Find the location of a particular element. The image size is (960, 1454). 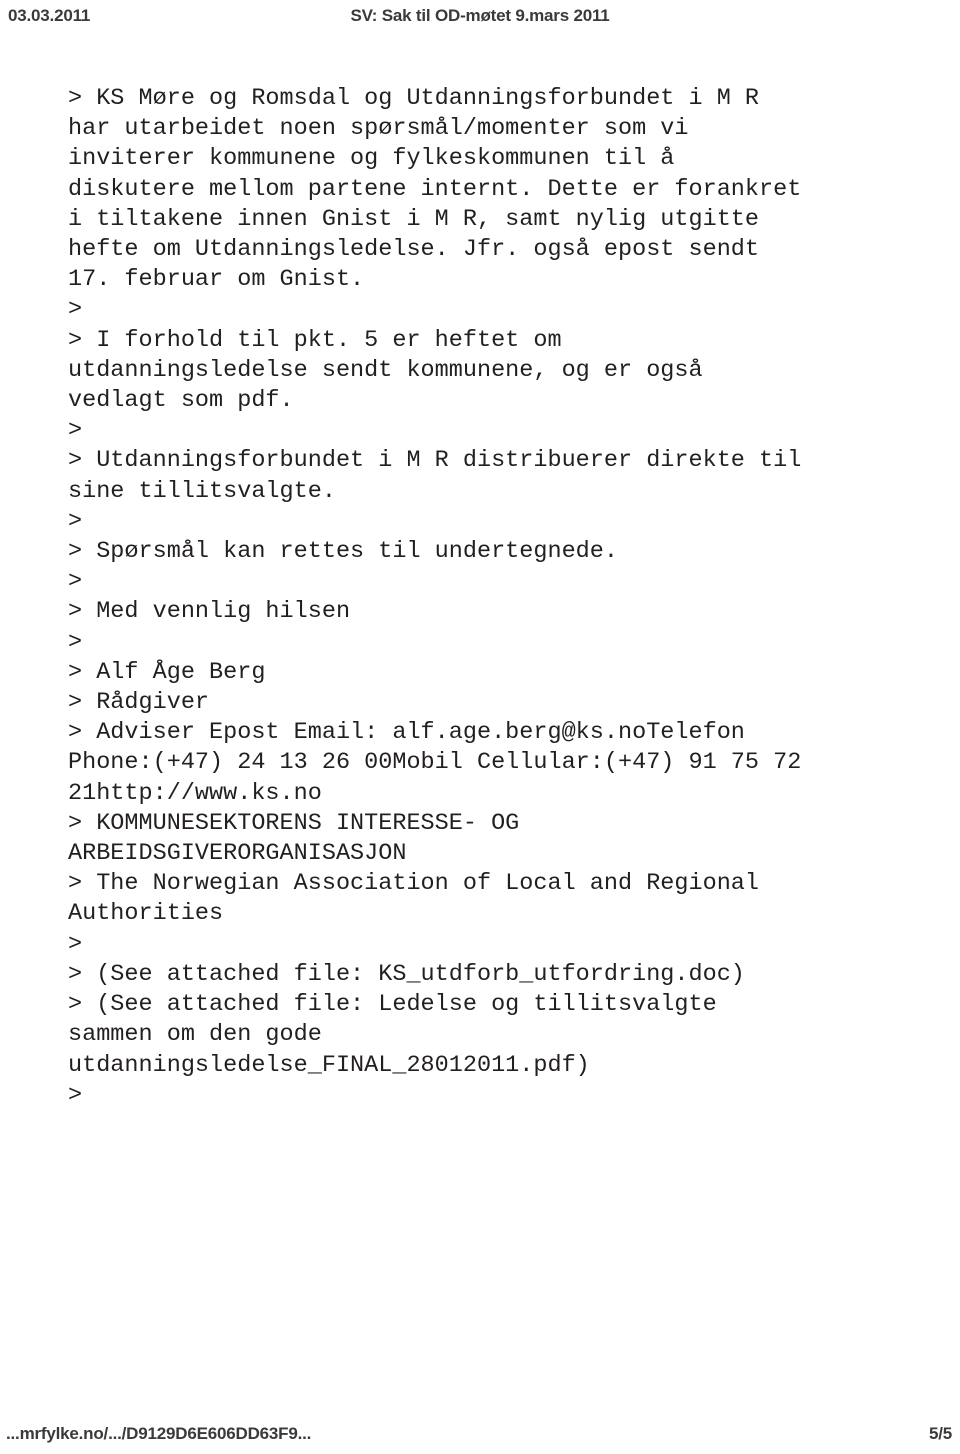

message-line: ARBEIDSGIVERORGANISASJON is located at coordinates (237, 854).